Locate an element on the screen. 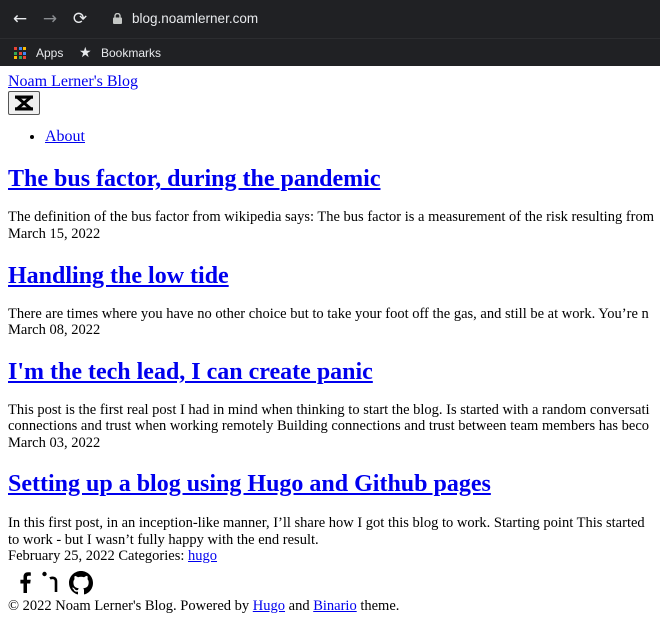 Image resolution: width=660 pixels, height=631 pixels. reload-icon: ⟳ is located at coordinates (80, 19).